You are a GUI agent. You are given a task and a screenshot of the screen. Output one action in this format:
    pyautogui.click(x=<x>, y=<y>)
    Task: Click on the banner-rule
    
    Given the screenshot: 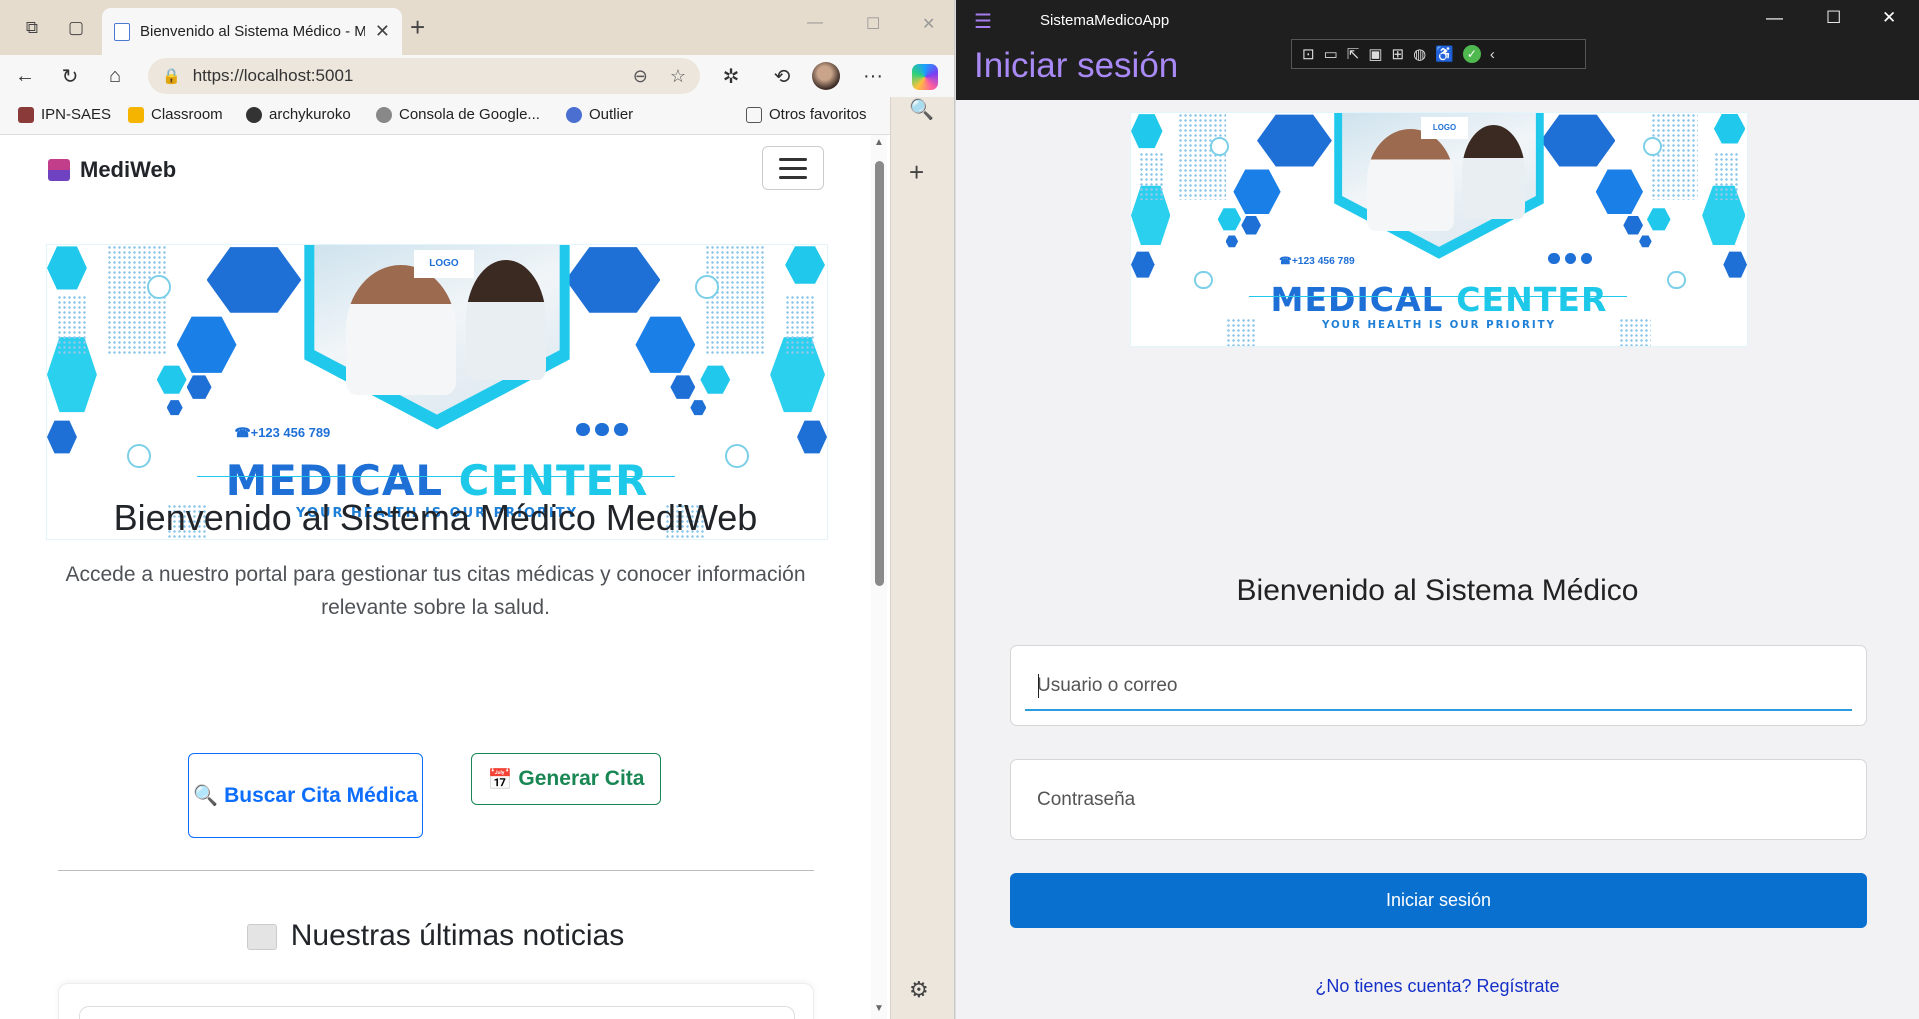 What is the action you would take?
    pyautogui.click(x=436, y=477)
    